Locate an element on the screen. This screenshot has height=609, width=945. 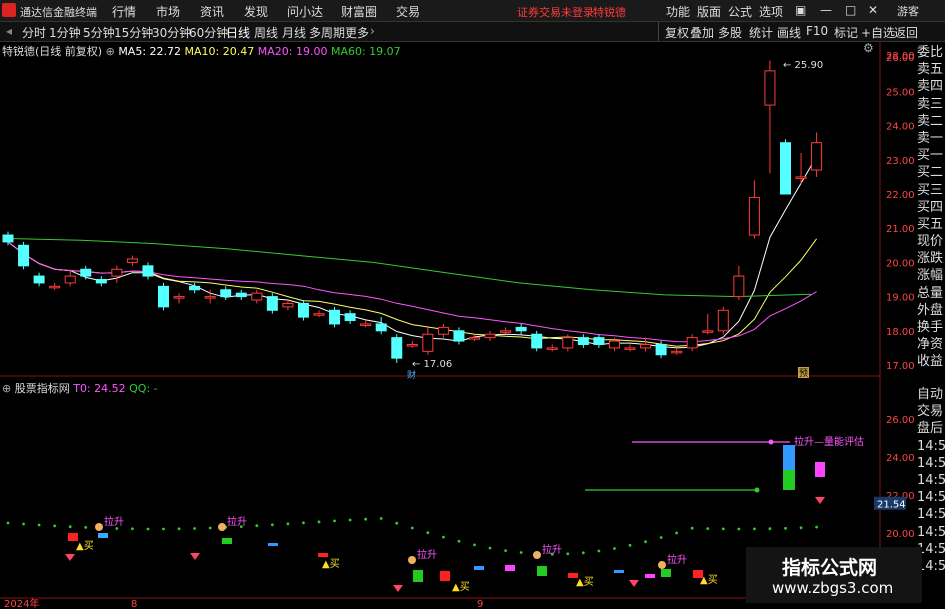
quote-label-6: 买一 is located at coordinates (931, 155).